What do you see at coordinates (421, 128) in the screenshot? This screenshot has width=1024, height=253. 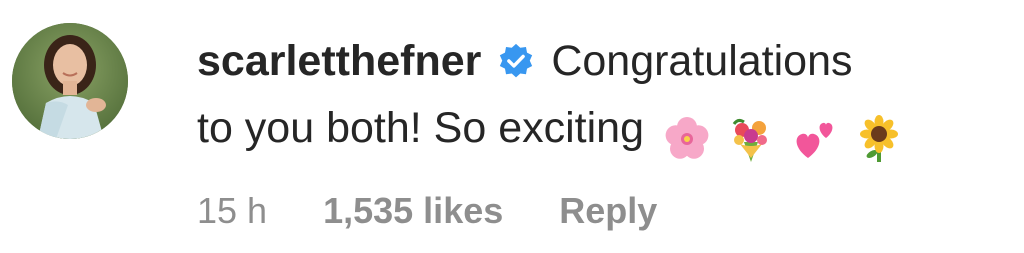 I see `comment-text-line2: to you both! So exciting` at bounding box center [421, 128].